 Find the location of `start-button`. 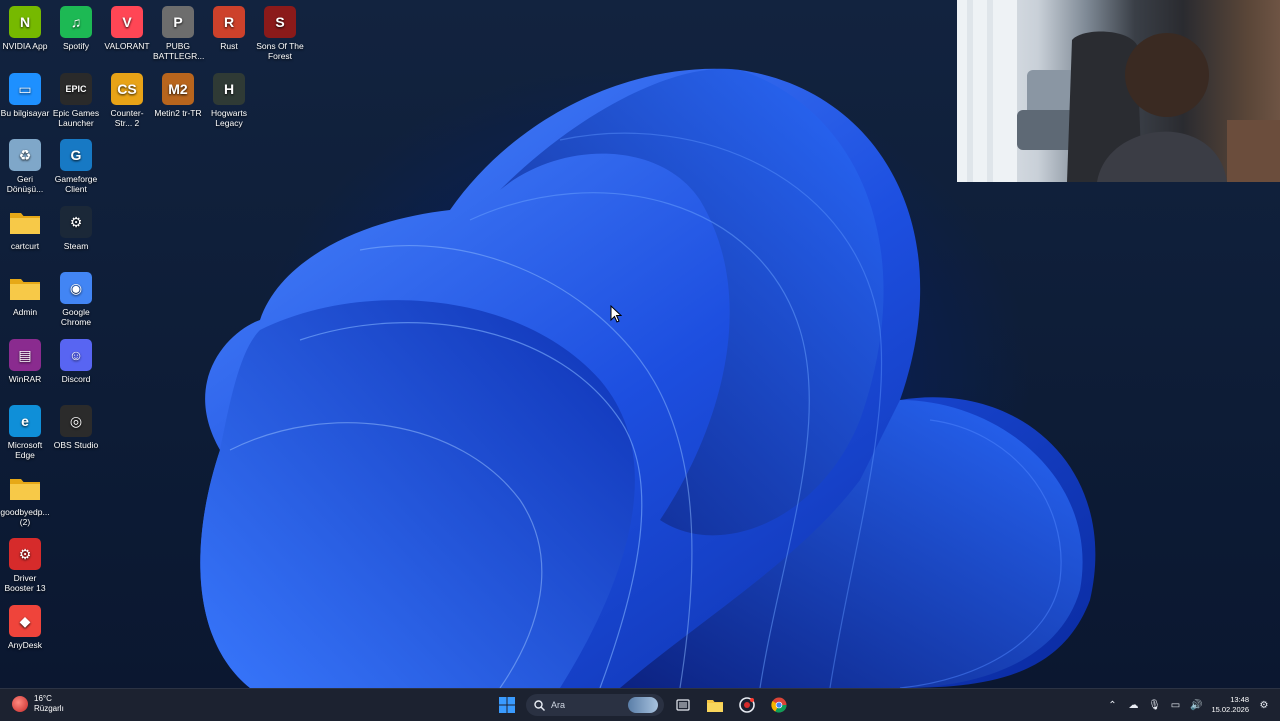

start-button is located at coordinates (507, 705).